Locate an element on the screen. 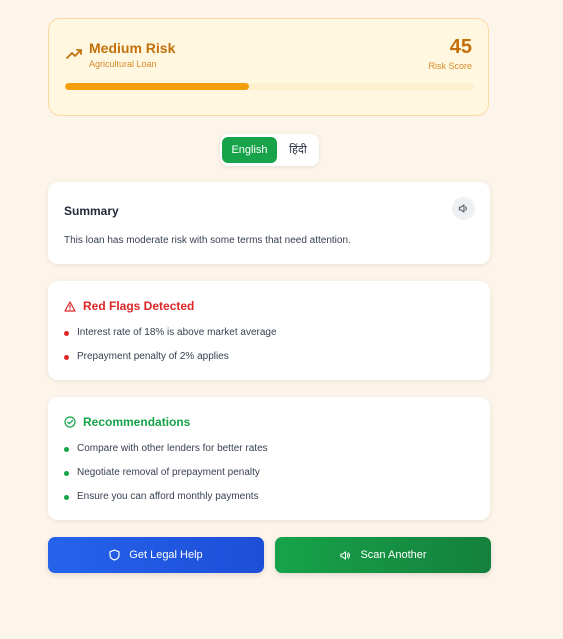 This screenshot has width=563, height=639. list-item: Negotiate removal of prepayment penalty is located at coordinates (166, 479).